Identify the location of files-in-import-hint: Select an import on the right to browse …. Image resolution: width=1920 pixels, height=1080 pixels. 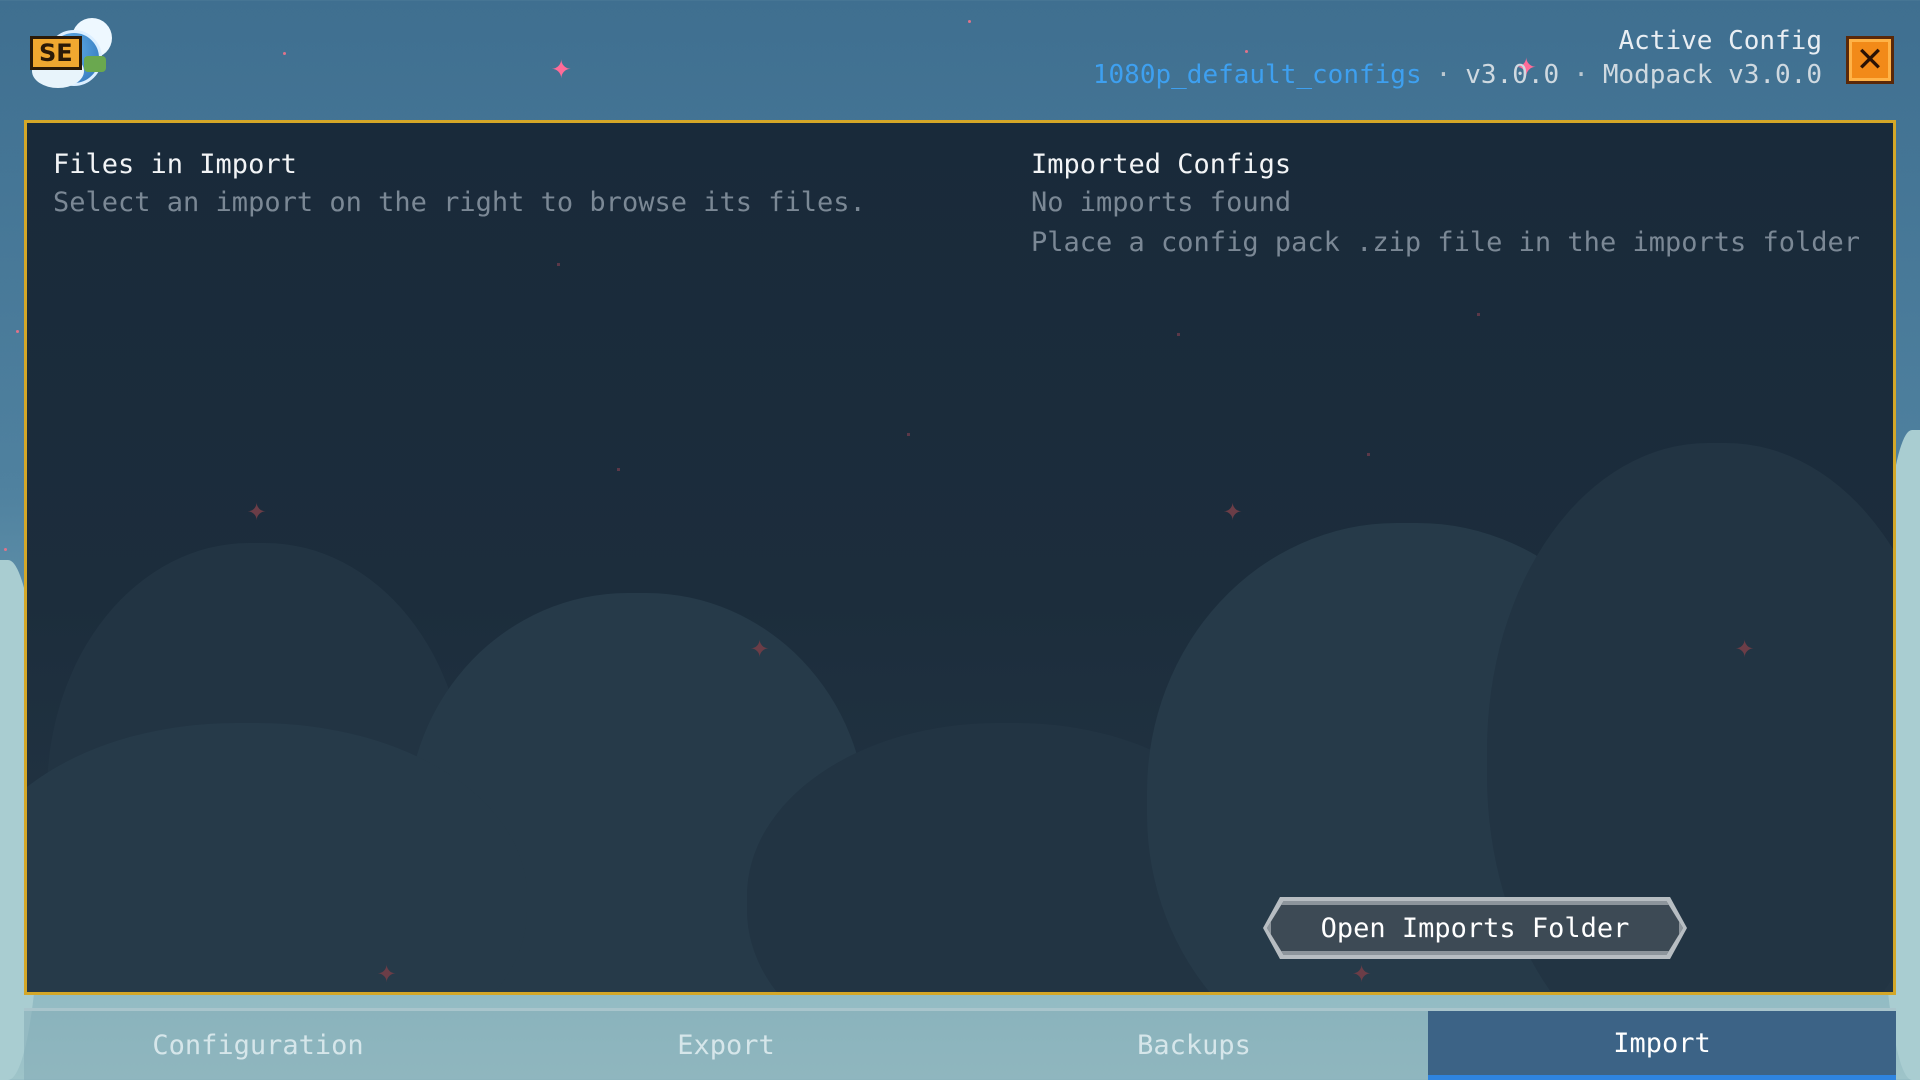
(459, 202).